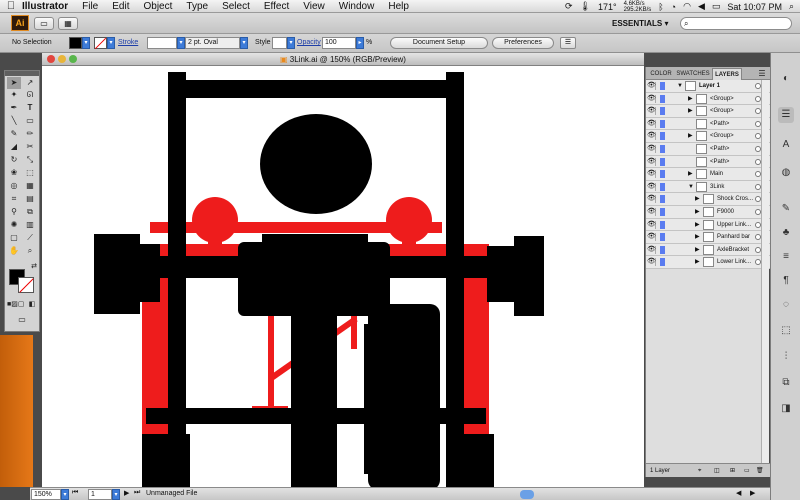 This screenshot has width=800, height=500. I want to click on scissors-tool-icon: ✂, so click(30, 147).